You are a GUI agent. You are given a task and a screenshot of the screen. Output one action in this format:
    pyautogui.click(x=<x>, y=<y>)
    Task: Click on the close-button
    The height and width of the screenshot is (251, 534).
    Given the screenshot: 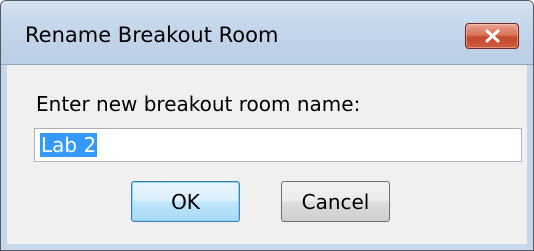 What is the action you would take?
    pyautogui.click(x=492, y=36)
    